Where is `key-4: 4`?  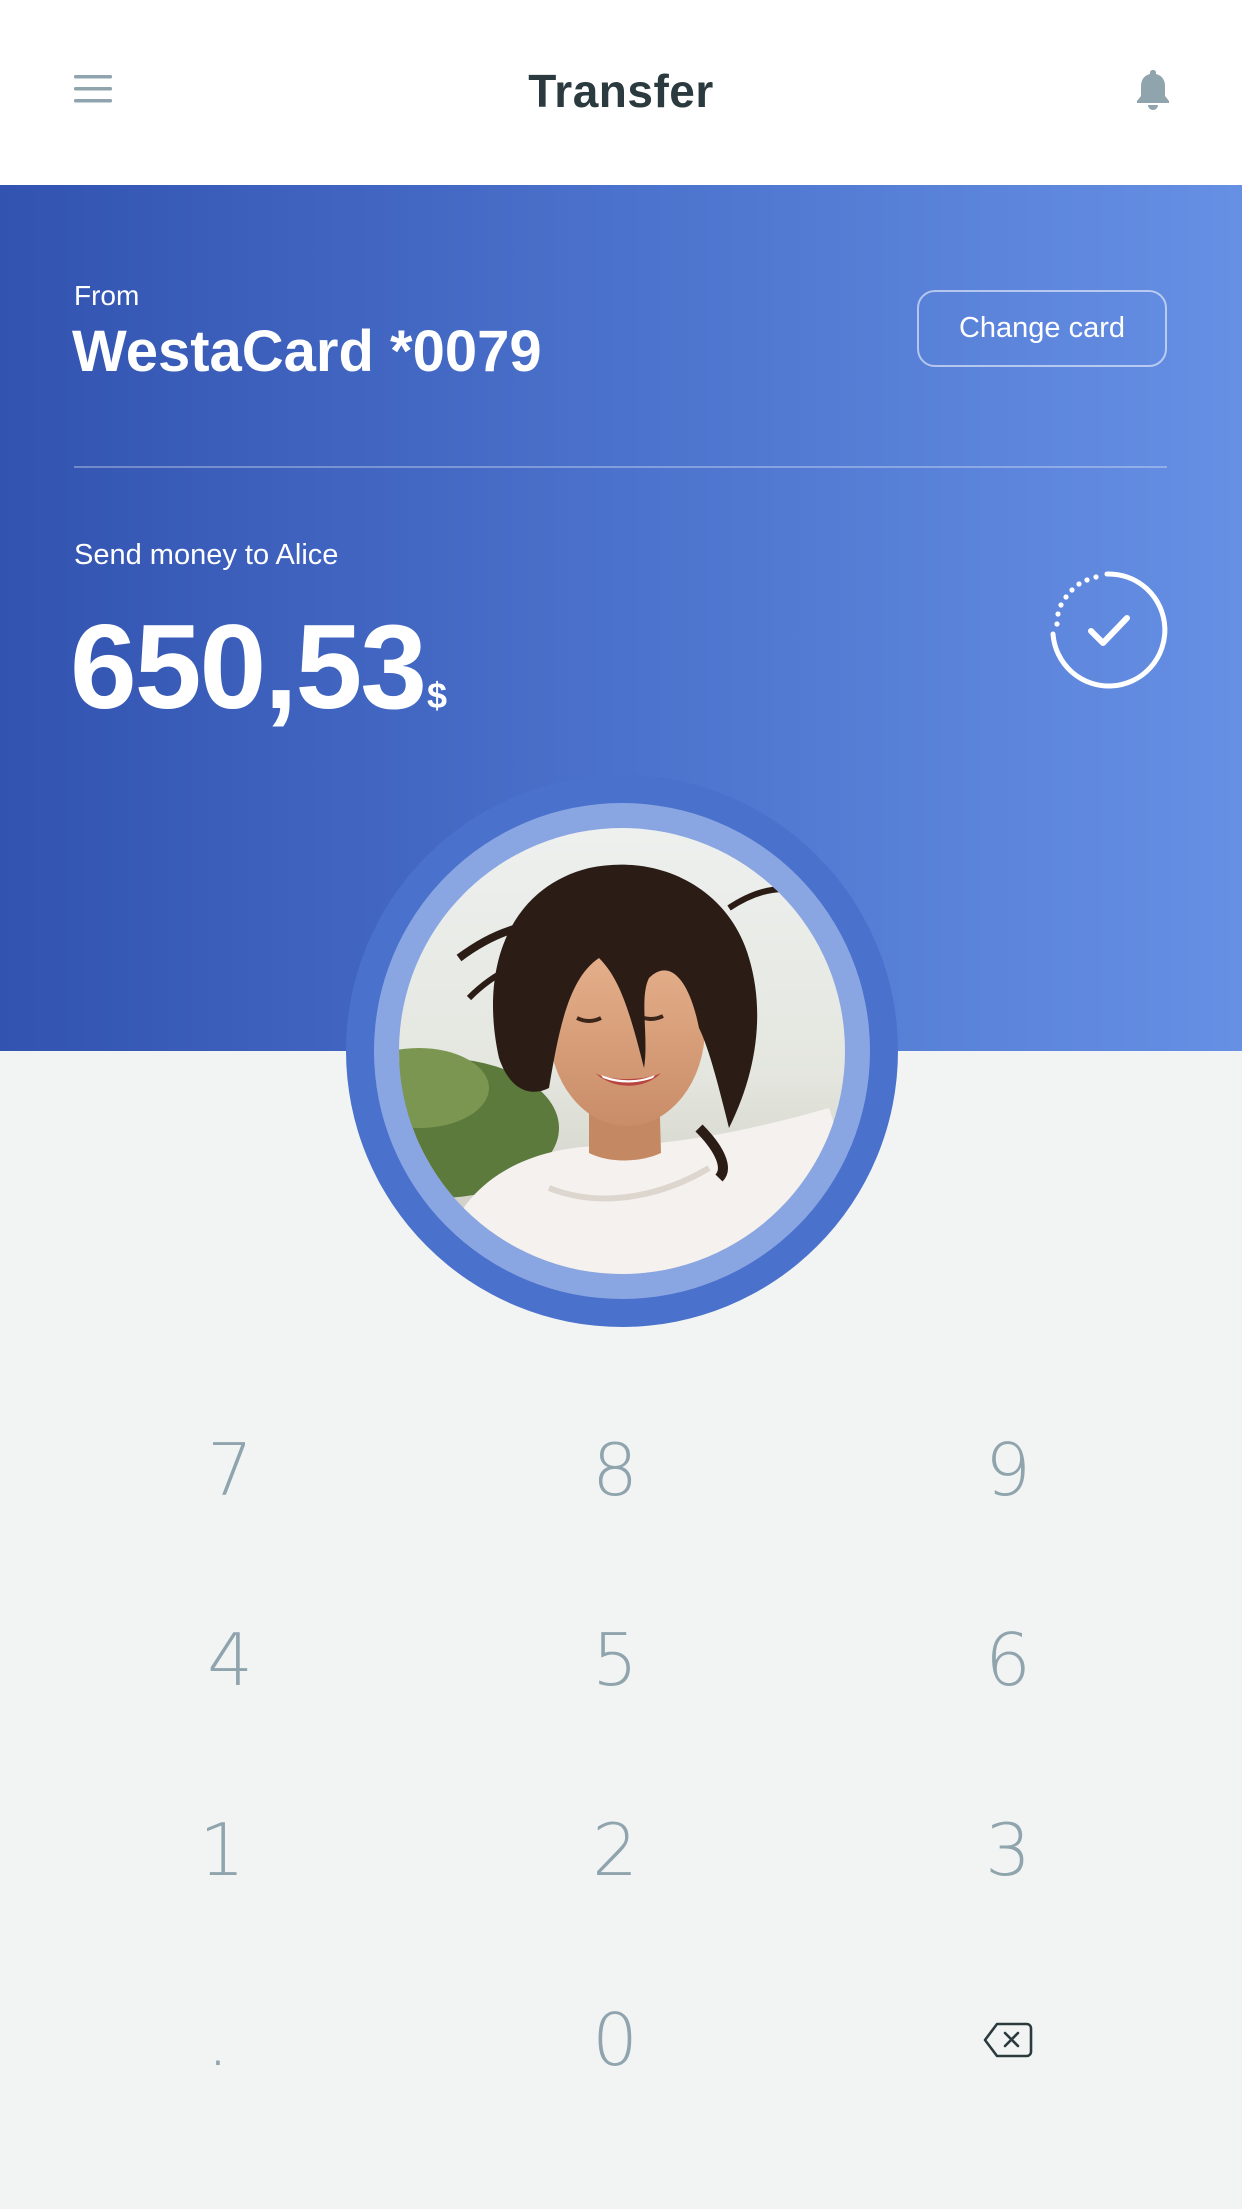 key-4: 4 is located at coordinates (230, 1660).